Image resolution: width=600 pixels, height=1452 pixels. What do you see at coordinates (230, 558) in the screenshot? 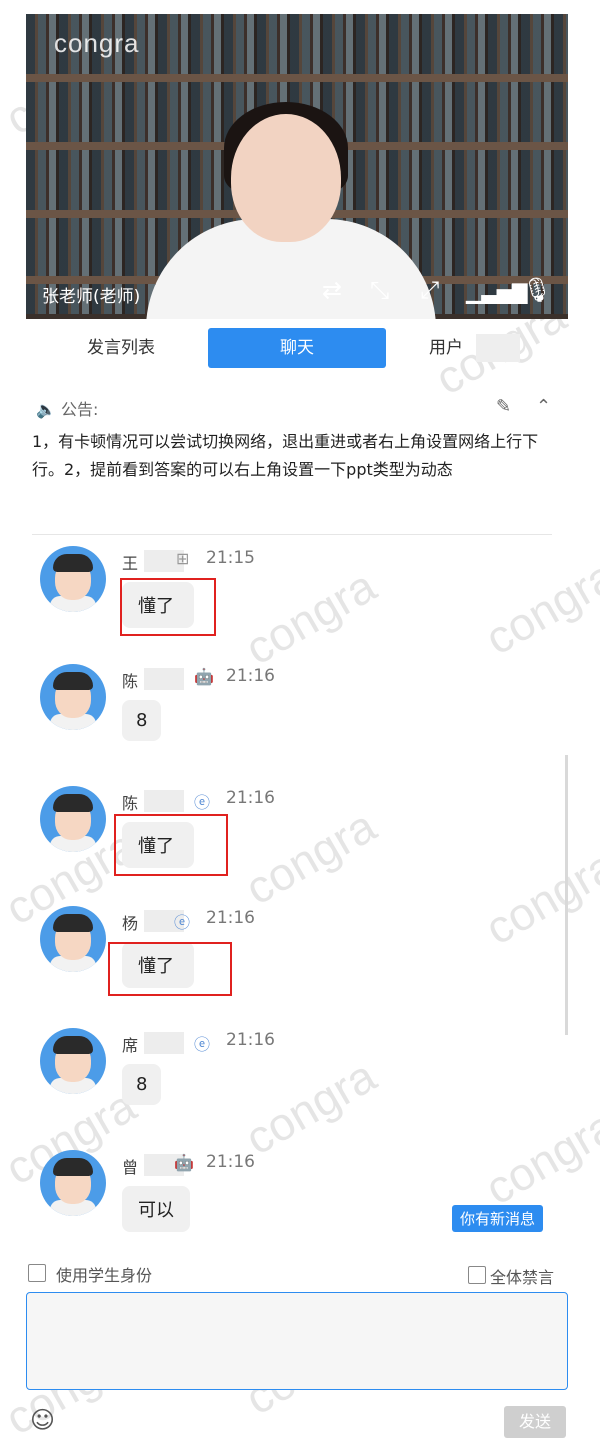
I see `message-time: 21:15` at bounding box center [230, 558].